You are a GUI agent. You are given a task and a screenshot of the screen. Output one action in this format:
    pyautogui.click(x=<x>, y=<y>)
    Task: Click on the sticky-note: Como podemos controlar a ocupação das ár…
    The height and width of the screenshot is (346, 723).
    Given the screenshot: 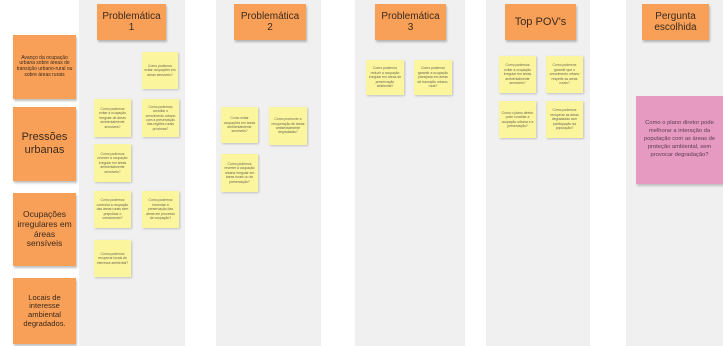 What is the action you would take?
    pyautogui.click(x=112, y=209)
    